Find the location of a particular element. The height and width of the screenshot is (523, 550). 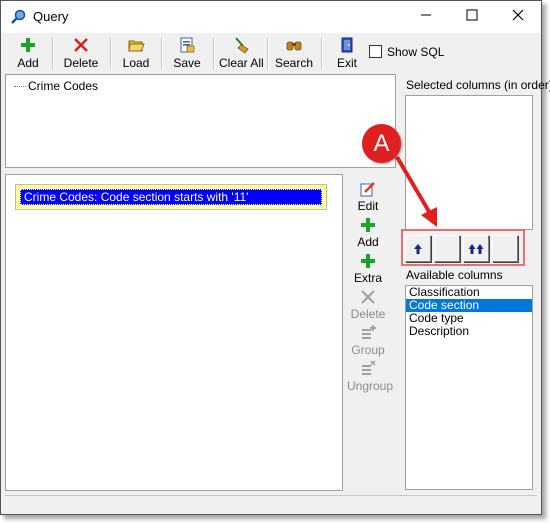

show-sql-label: Show SQL is located at coordinates (416, 52).